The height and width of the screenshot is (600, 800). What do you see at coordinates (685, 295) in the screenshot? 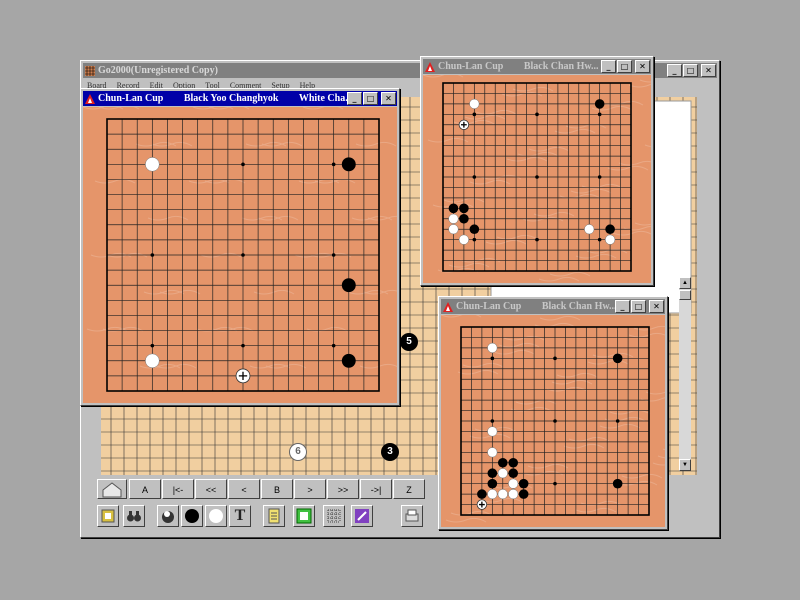
I see `scroll-thumb` at bounding box center [685, 295].